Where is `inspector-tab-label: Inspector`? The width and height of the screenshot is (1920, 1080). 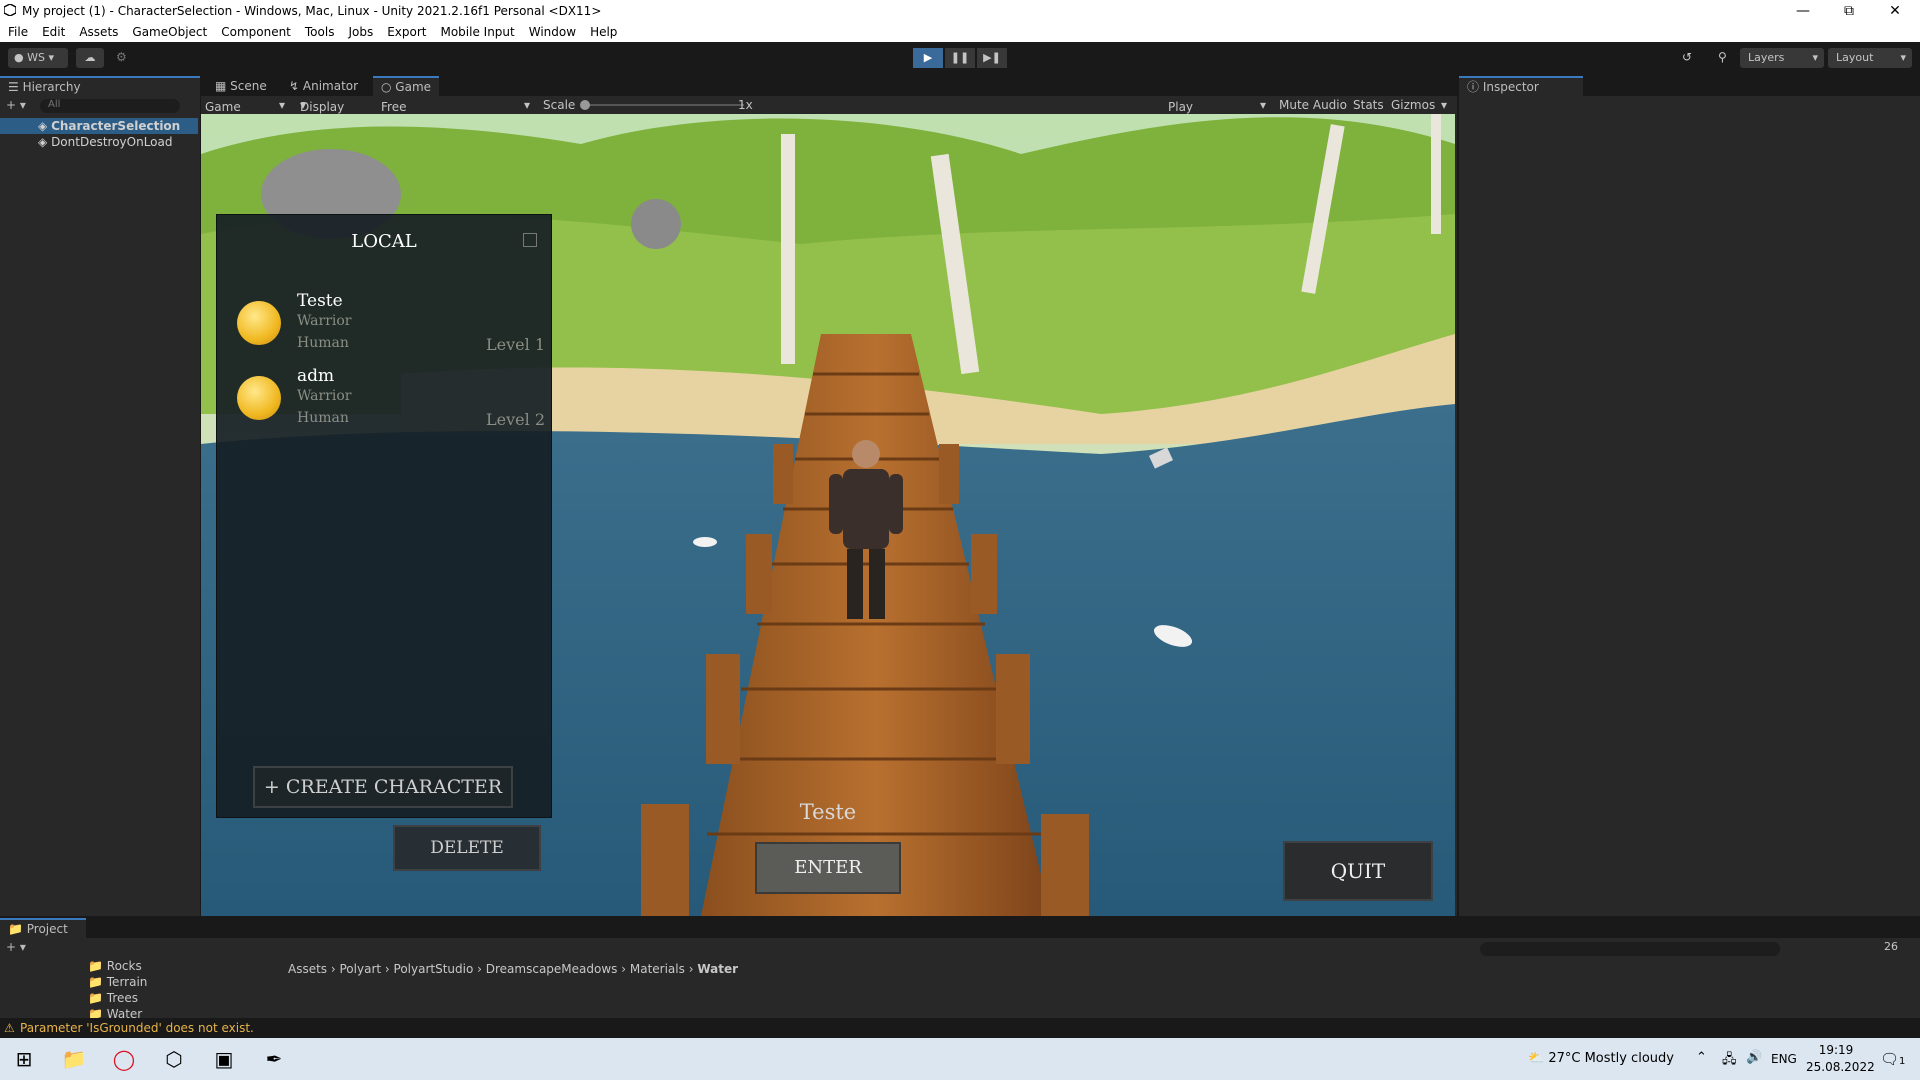
inspector-tab-label: Inspector is located at coordinates (1510, 87).